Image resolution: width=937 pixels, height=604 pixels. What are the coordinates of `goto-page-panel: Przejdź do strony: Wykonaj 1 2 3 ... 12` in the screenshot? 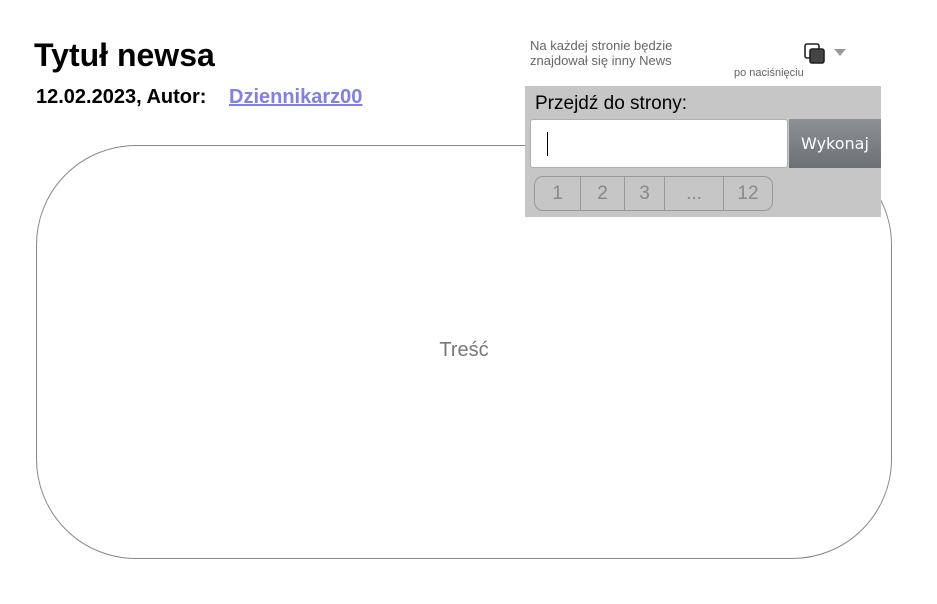 It's located at (703, 151).